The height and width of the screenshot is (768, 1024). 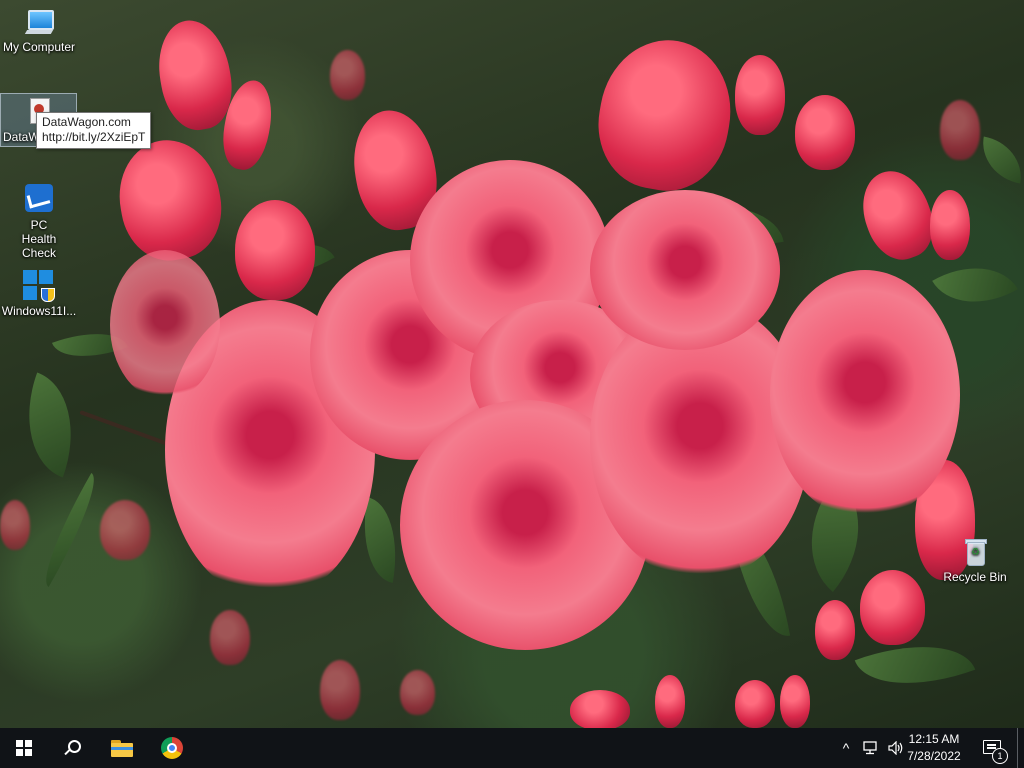 I want to click on desktop-icon-my-computer: My Computer, so click(x=39, y=30).